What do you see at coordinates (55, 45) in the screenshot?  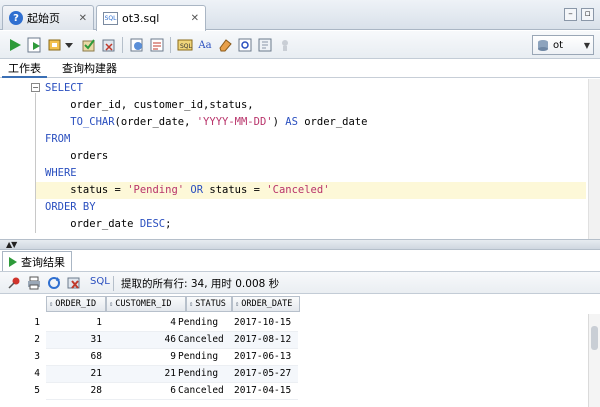 I see `autotrace-button` at bounding box center [55, 45].